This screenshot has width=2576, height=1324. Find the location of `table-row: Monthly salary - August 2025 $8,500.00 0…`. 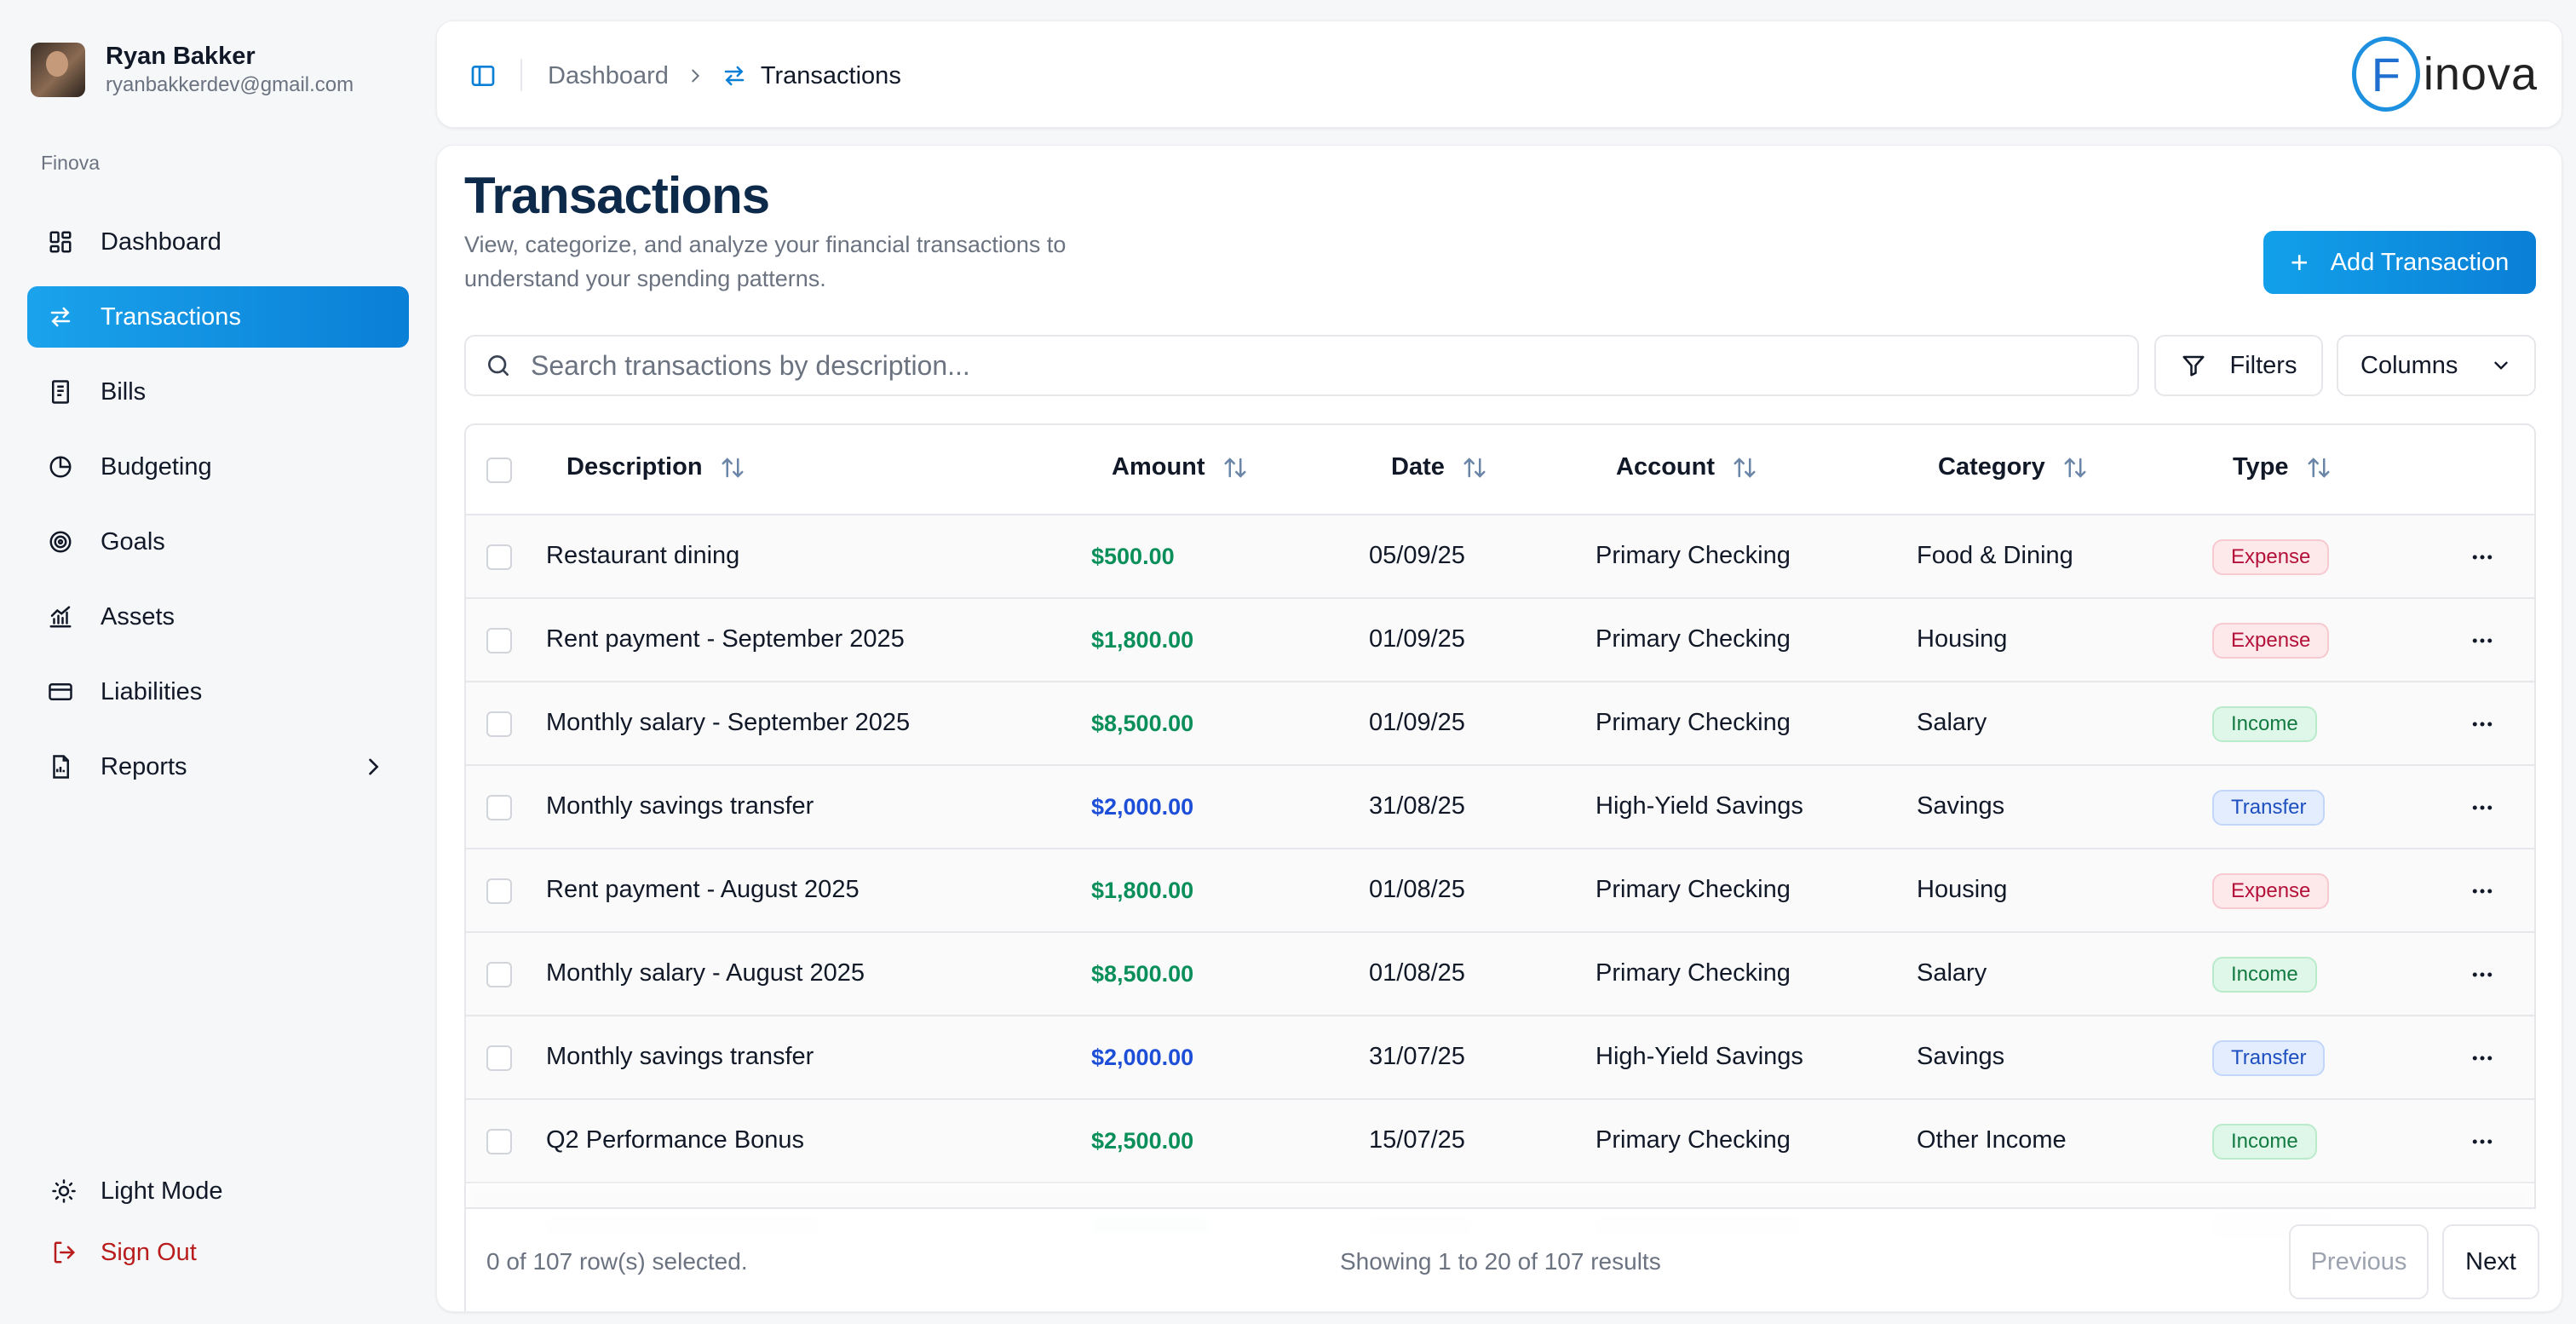

table-row: Monthly salary - August 2025 $8,500.00 0… is located at coordinates (1500, 975).